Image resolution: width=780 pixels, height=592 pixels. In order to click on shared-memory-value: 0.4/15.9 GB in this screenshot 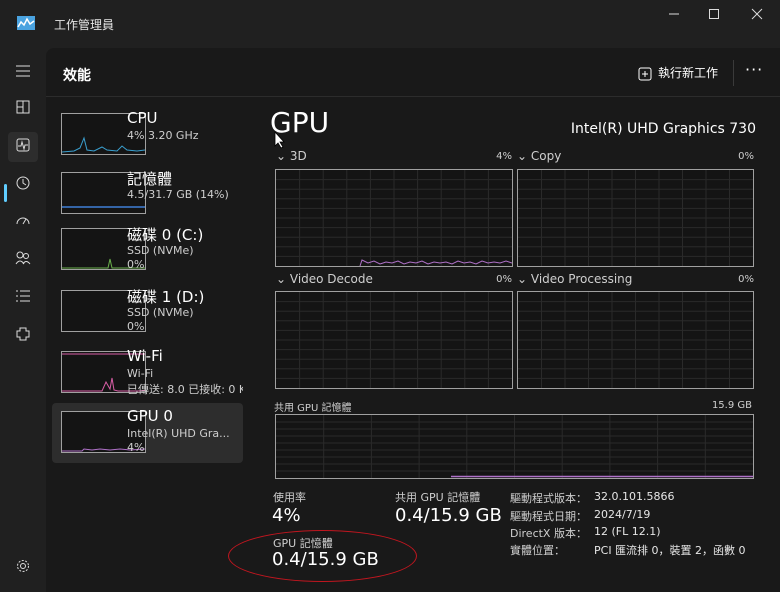, I will do `click(448, 515)`.